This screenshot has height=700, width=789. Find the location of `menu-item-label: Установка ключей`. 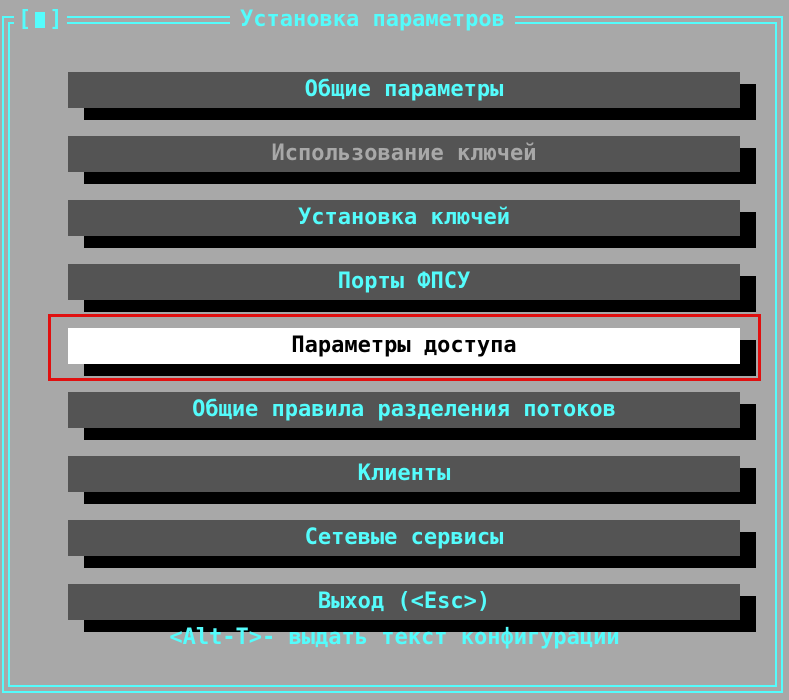

menu-item-label: Установка ключей is located at coordinates (404, 218).